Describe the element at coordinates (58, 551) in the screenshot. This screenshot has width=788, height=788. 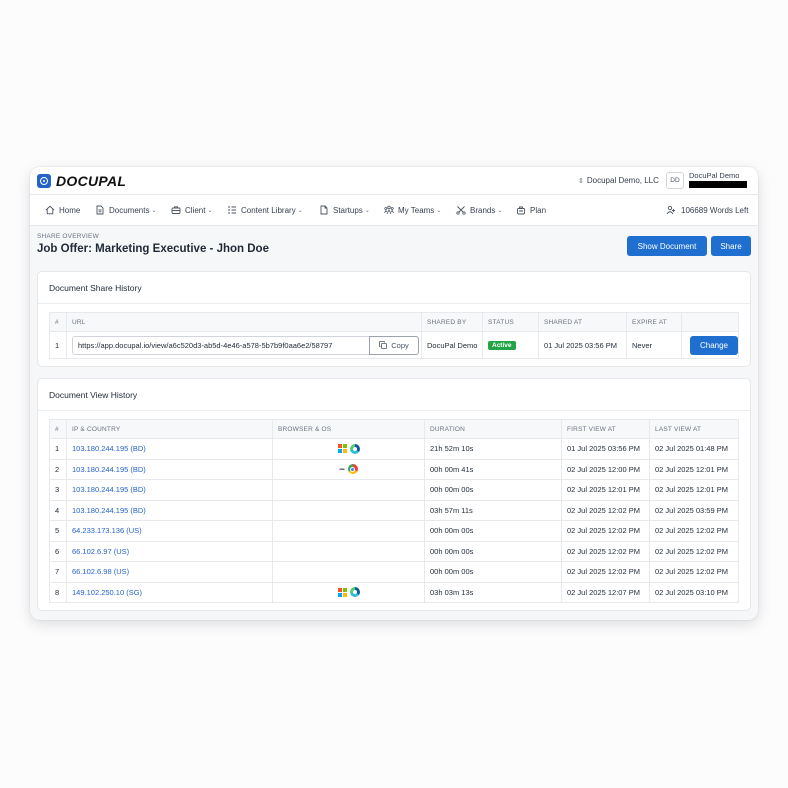
I see `row-number: 6` at that location.